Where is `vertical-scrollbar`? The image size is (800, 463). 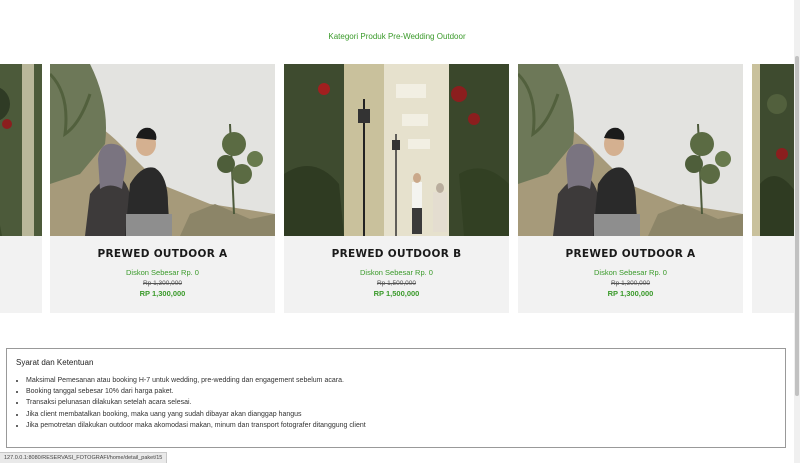
vertical-scrollbar is located at coordinates (797, 231).